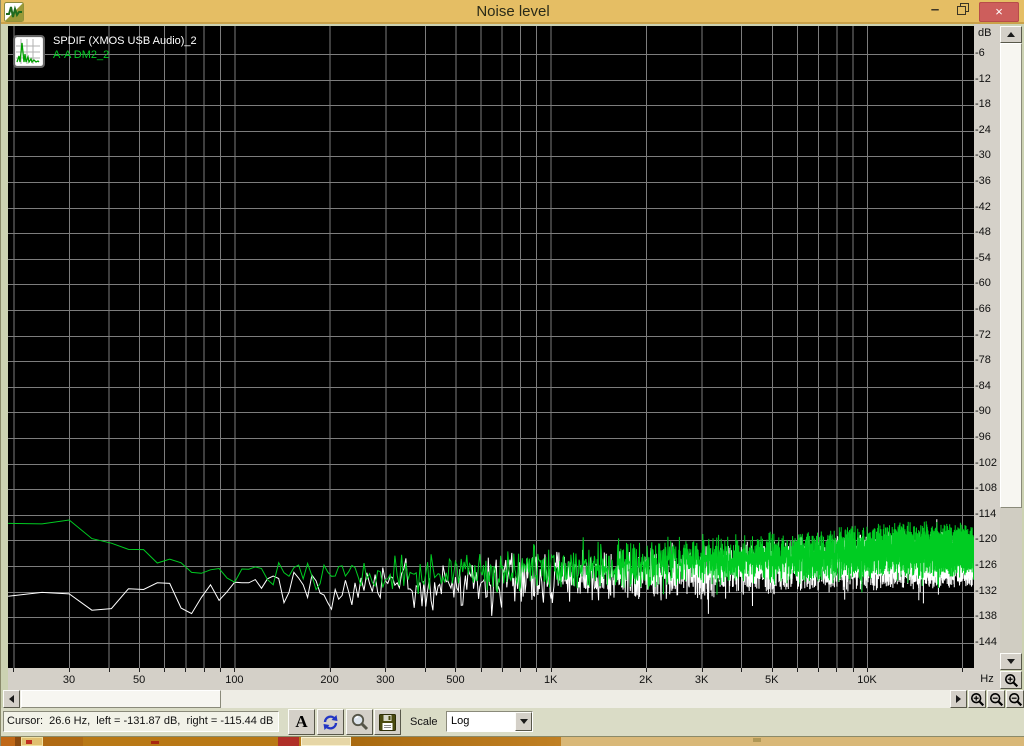 The width and height of the screenshot is (1024, 746). What do you see at coordinates (491, 679) in the screenshot?
I see `x-axis-labels: 30 50 100 200 300 500 1K 2K 3K 5K 10K` at bounding box center [491, 679].